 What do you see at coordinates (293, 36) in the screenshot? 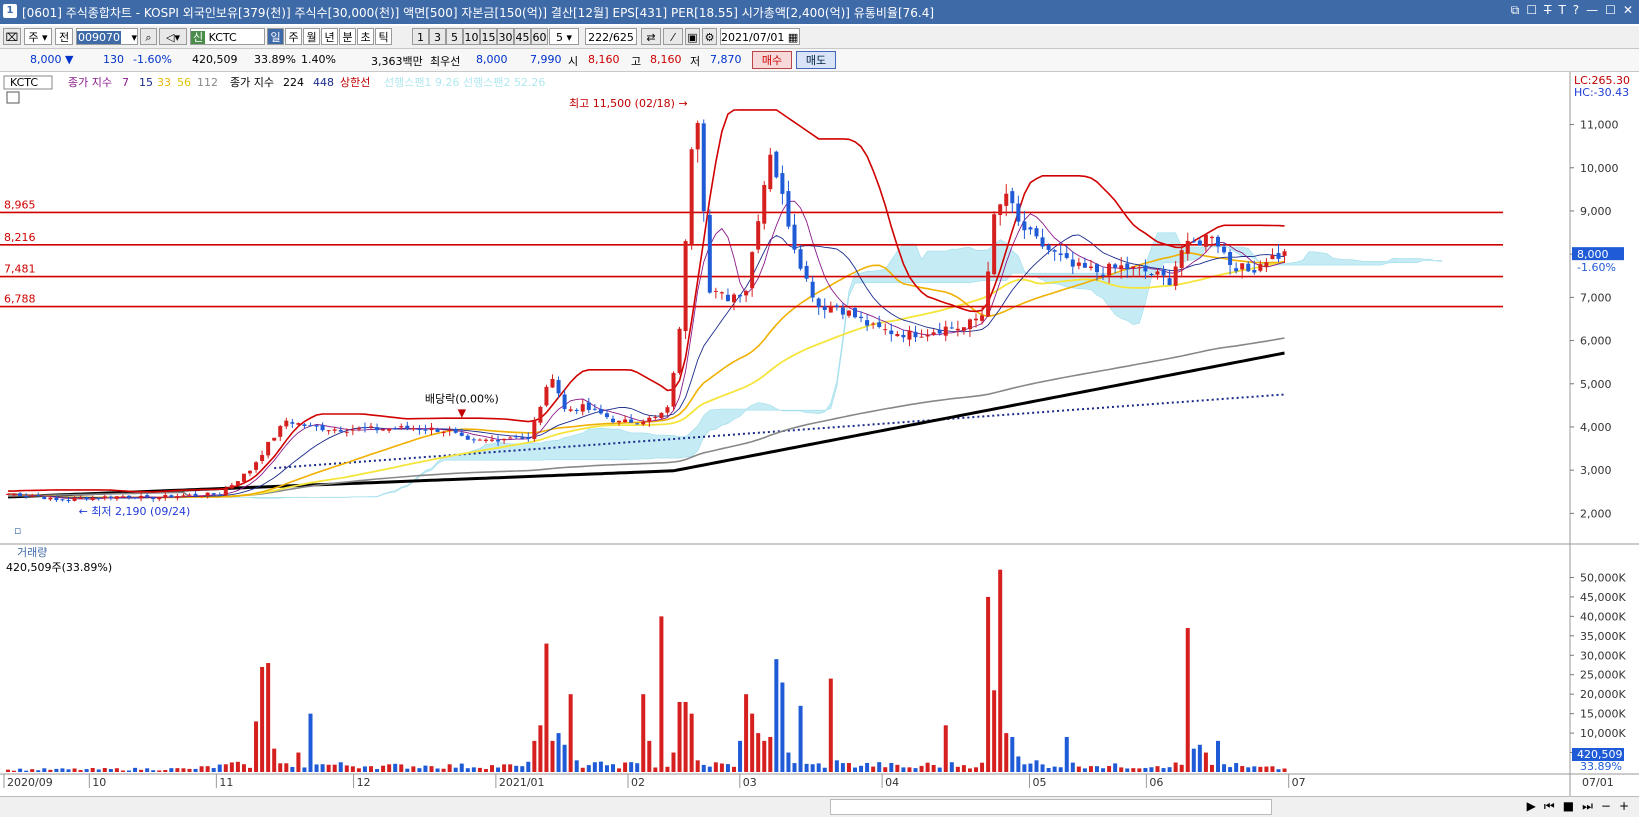
I see `period-button-1: 주` at bounding box center [293, 36].